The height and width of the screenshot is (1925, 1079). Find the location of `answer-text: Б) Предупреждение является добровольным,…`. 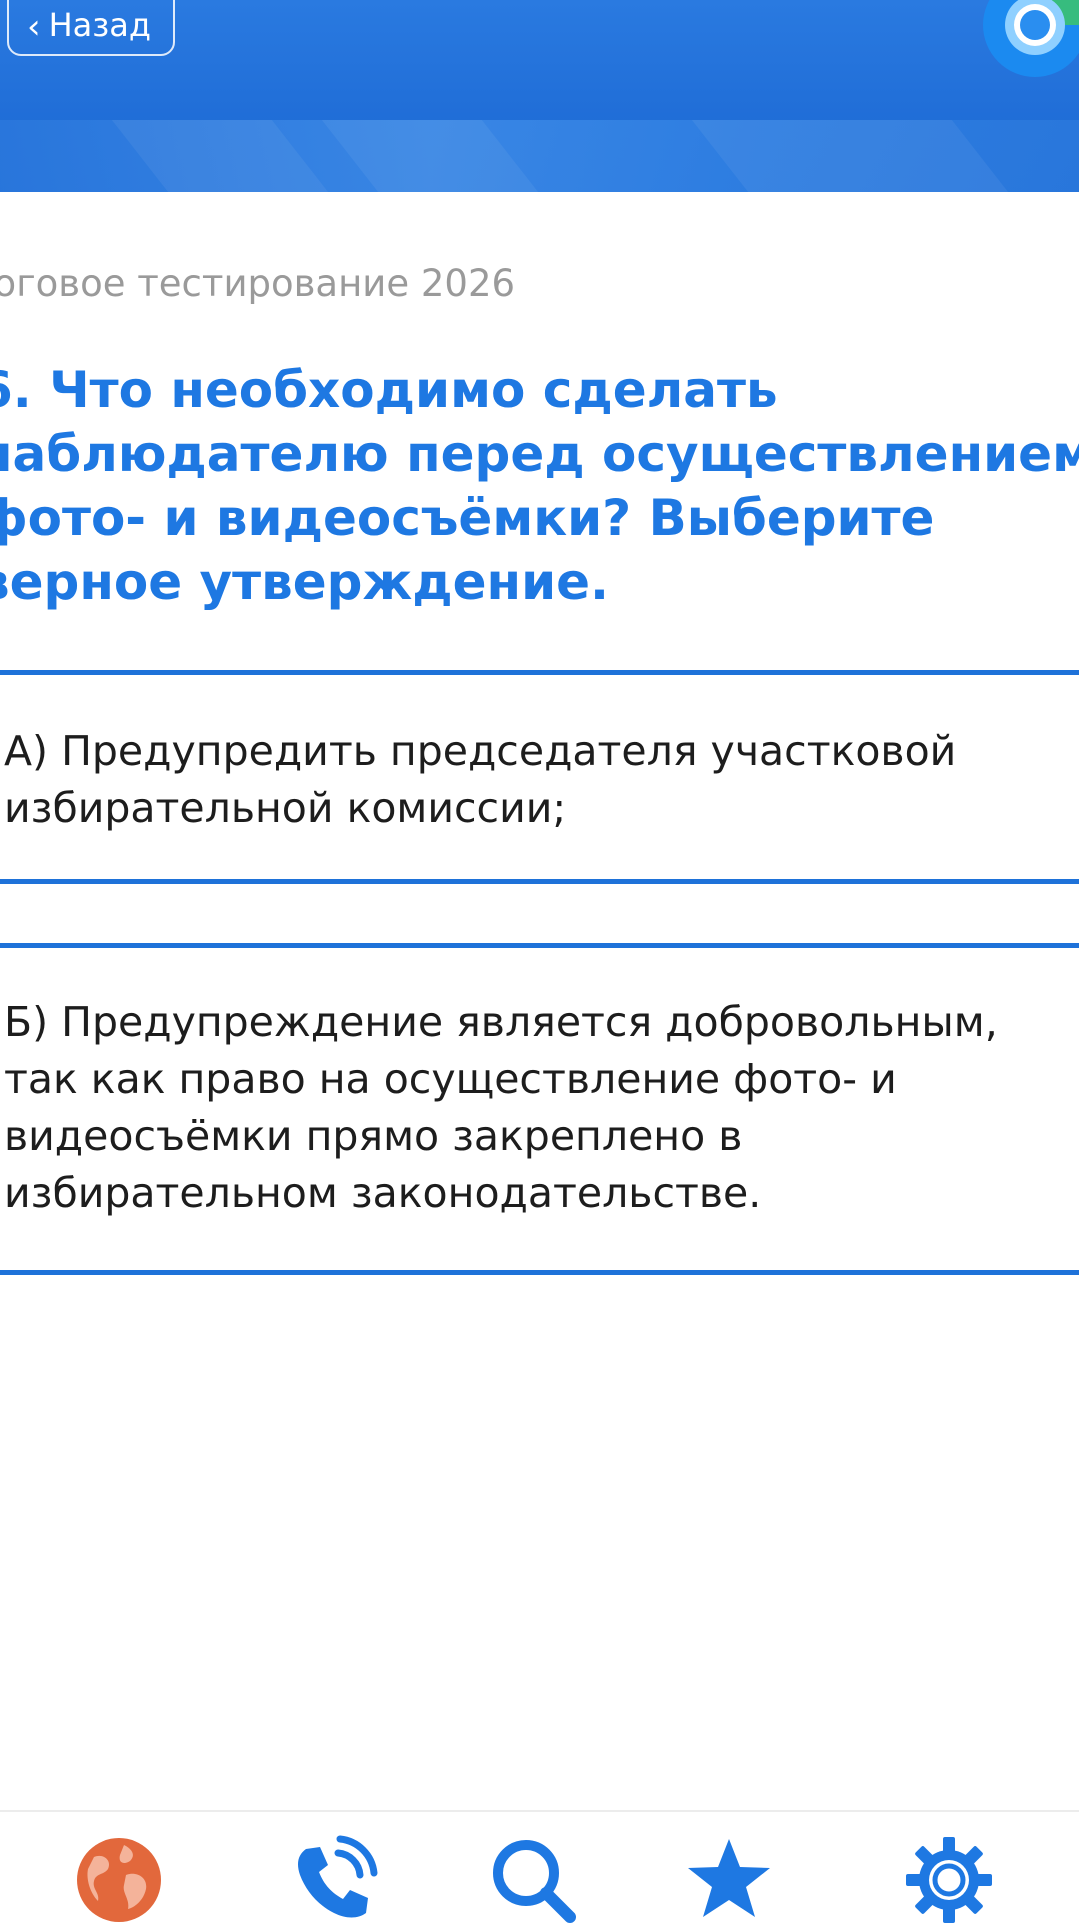

answer-text: Б) Предупреждение является добровольным,… is located at coordinates (501, 1108).